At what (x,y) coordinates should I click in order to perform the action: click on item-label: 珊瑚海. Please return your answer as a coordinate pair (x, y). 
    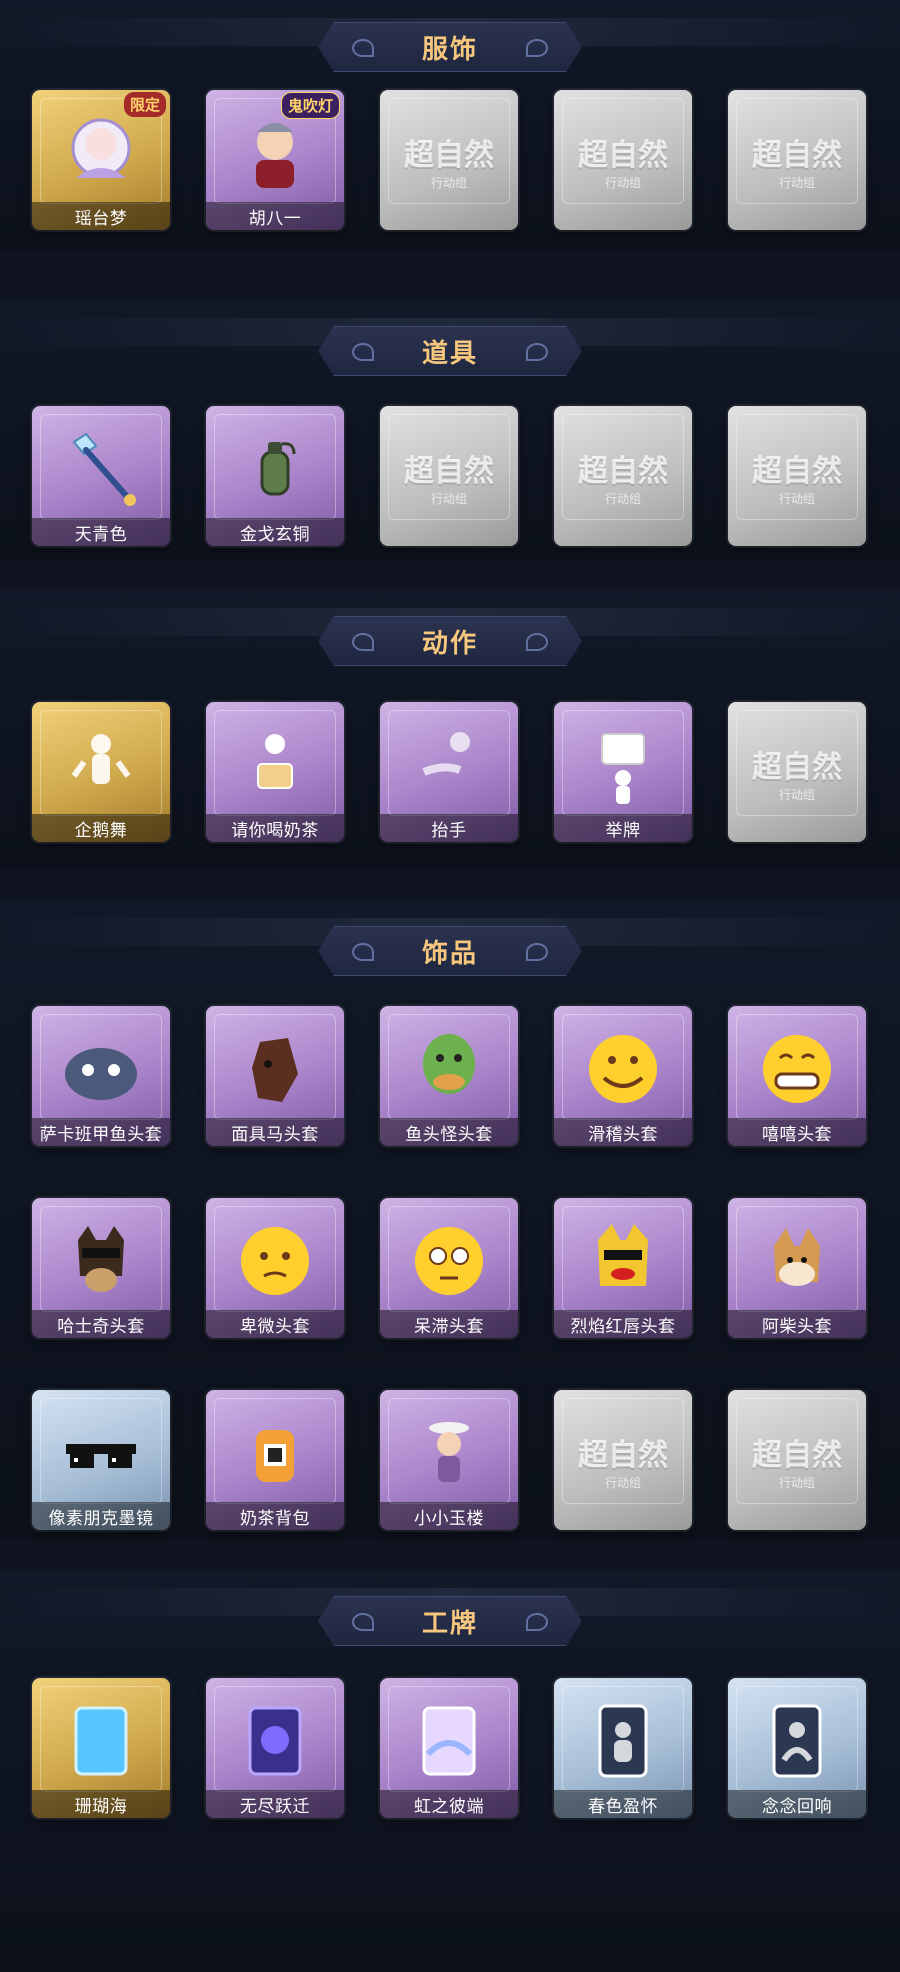
    Looking at the image, I should click on (101, 1804).